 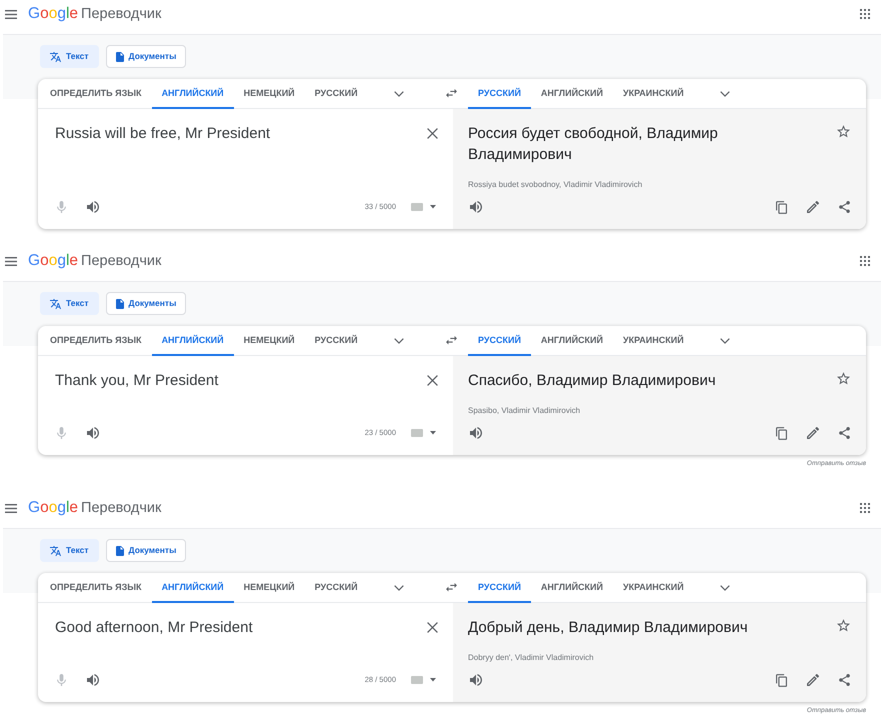 What do you see at coordinates (241, 380) in the screenshot?
I see `source-text-input: Thank you, Mr President` at bounding box center [241, 380].